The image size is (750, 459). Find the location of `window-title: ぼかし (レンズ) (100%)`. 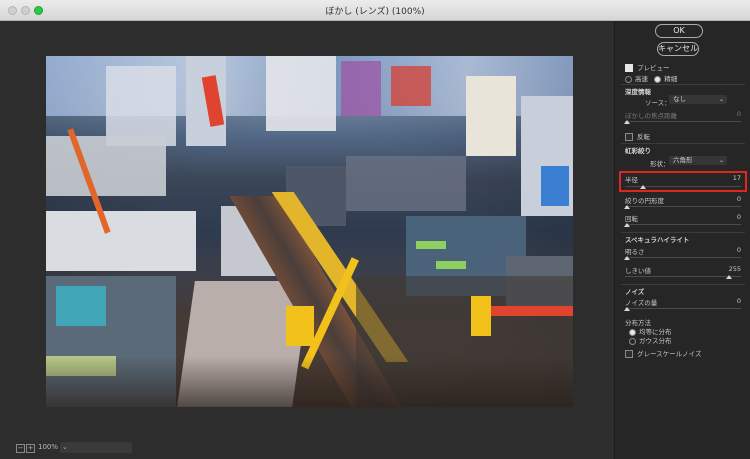

window-title: ぼかし (レンズ) (100%) is located at coordinates (375, 12).